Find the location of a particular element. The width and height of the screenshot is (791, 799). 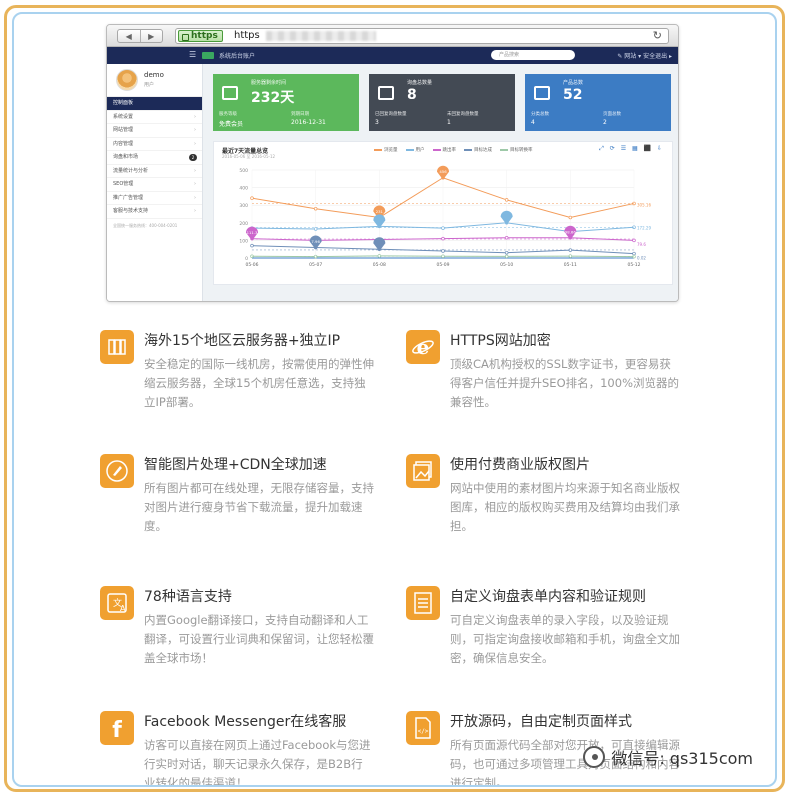

reload-icon: ↻ is located at coordinates (657, 35).